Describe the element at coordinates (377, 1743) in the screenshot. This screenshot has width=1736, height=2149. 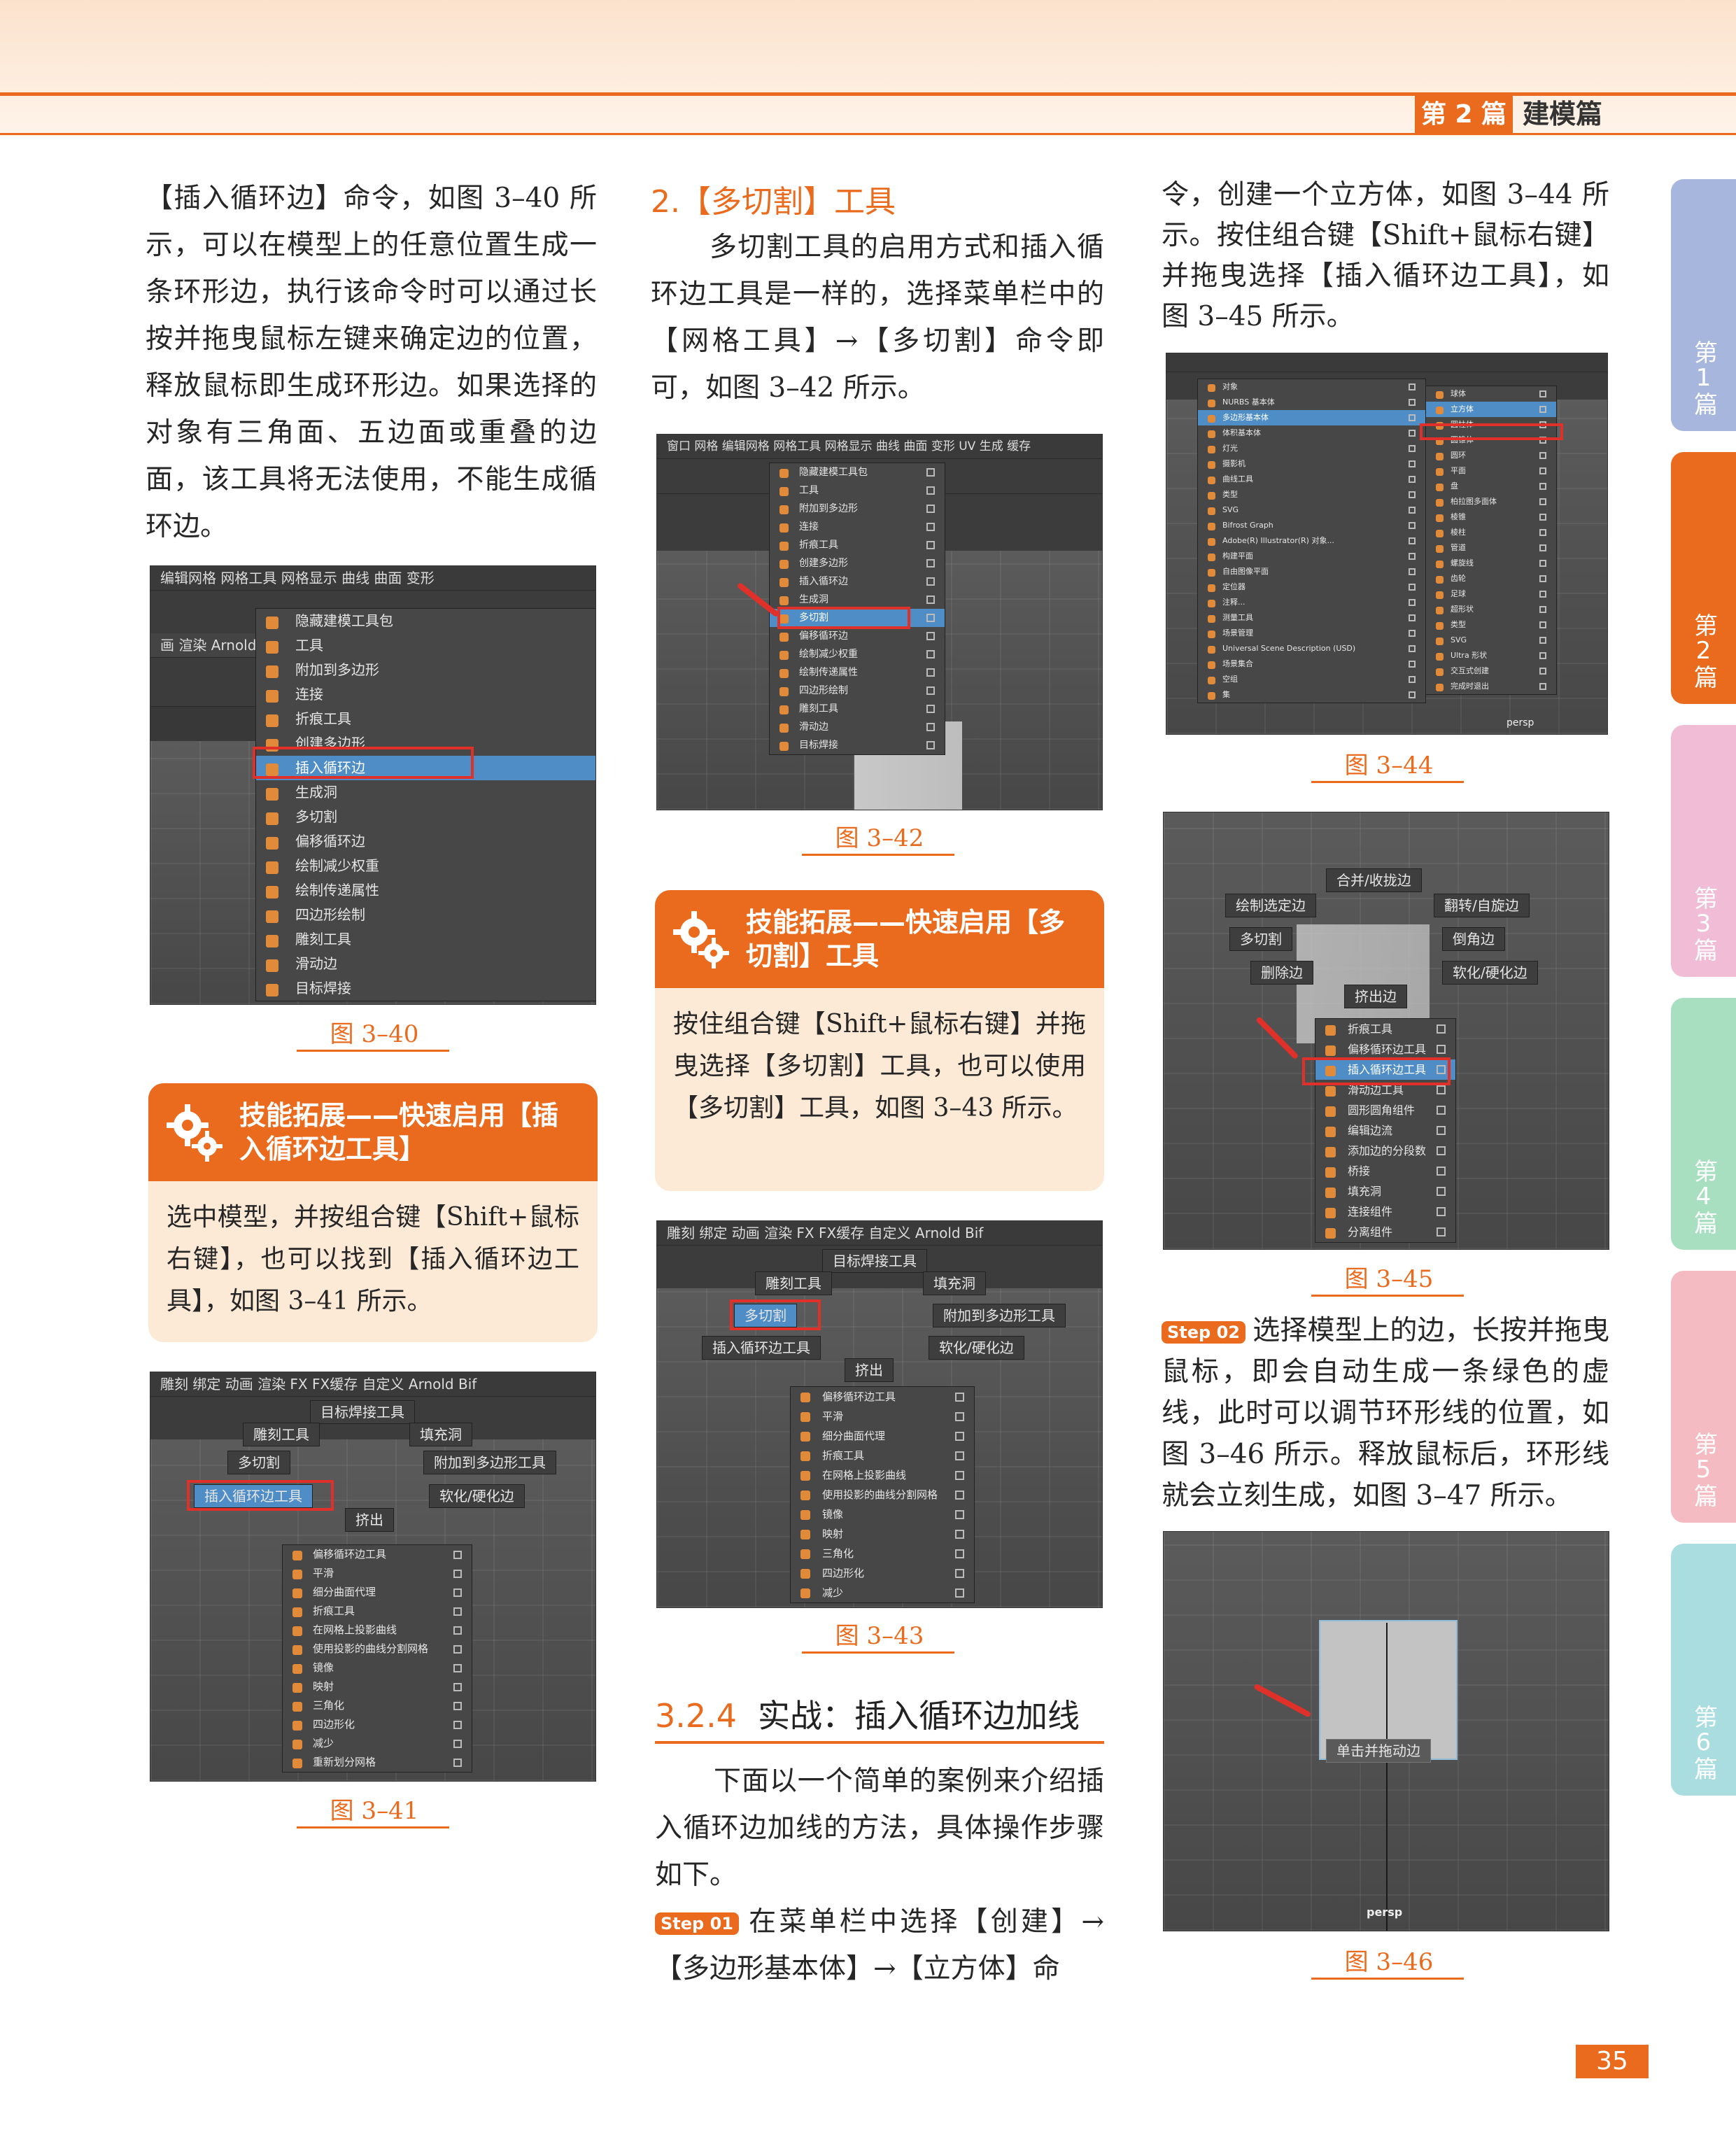
I see `menu-item: 减少` at that location.